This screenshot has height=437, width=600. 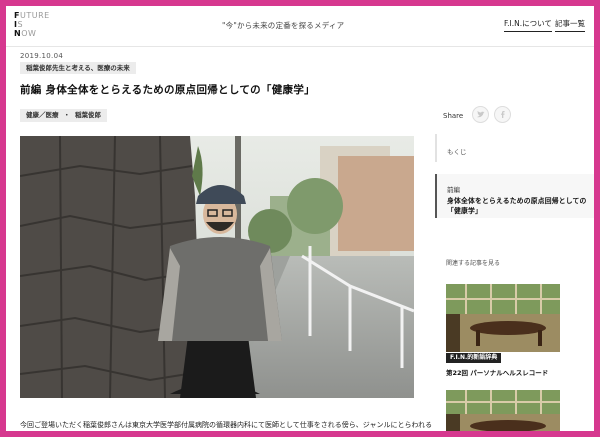 What do you see at coordinates (453, 116) in the screenshot?
I see `share-label: Share` at bounding box center [453, 116].